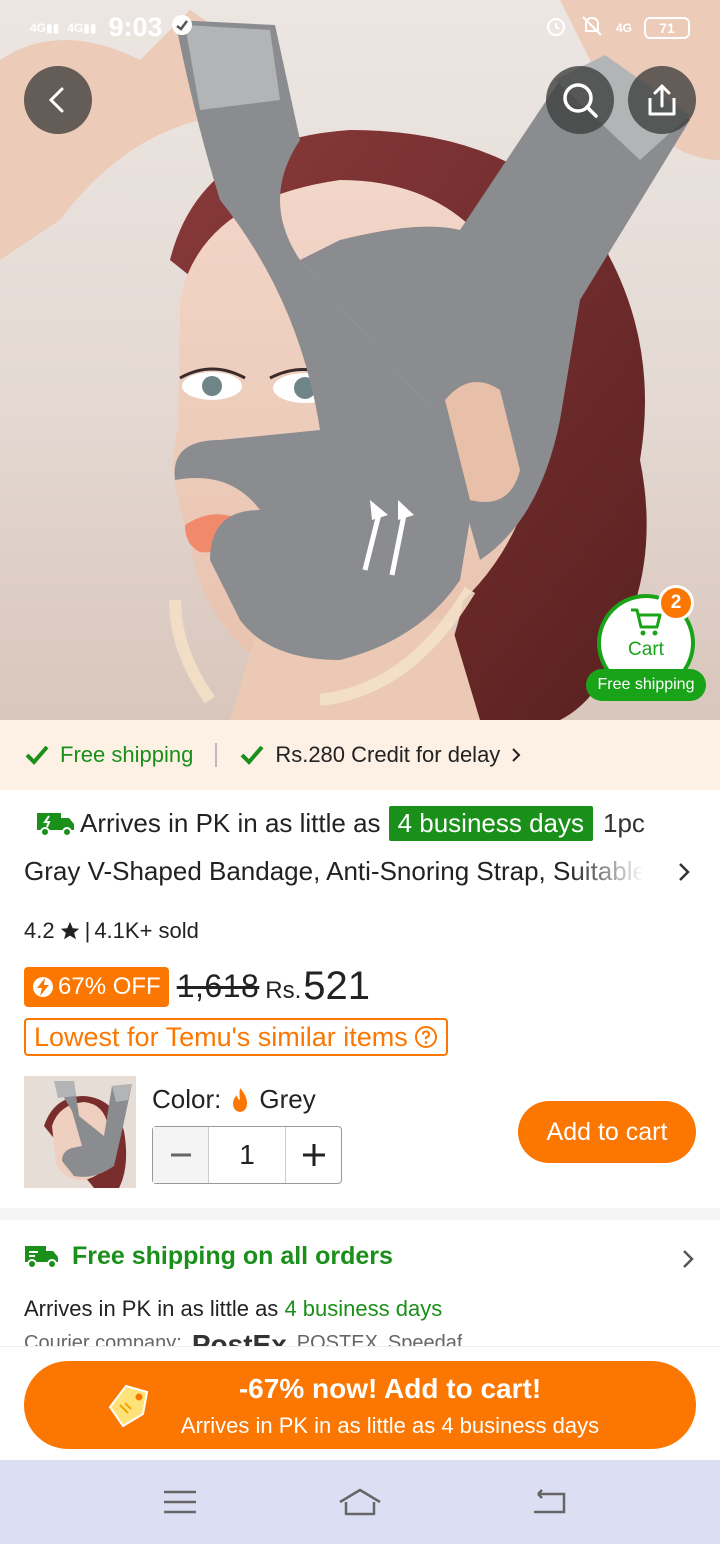 The image size is (720, 1544). Describe the element at coordinates (182, 27) in the screenshot. I see `app-status-icon` at that location.